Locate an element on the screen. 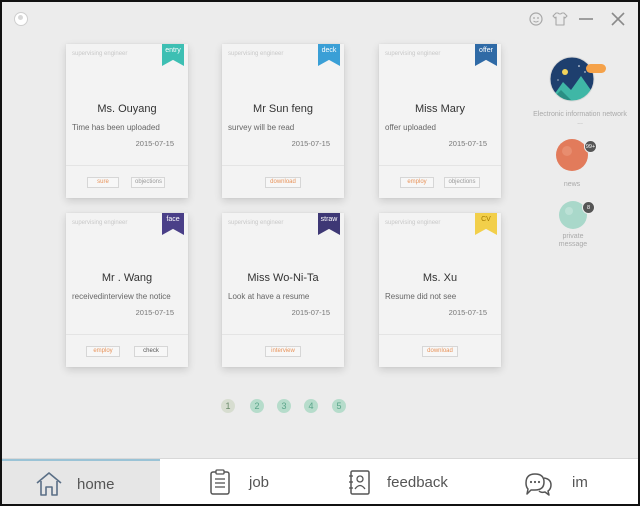 The height and width of the screenshot is (506, 640). page-5-button: 5 is located at coordinates (339, 406).